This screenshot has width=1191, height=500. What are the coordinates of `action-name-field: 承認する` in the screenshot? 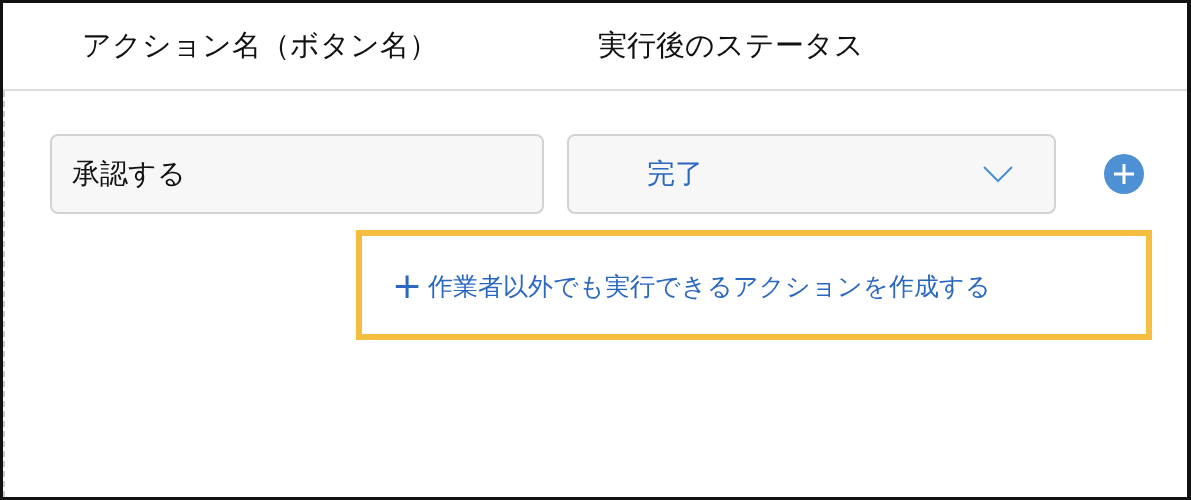 It's located at (297, 174).